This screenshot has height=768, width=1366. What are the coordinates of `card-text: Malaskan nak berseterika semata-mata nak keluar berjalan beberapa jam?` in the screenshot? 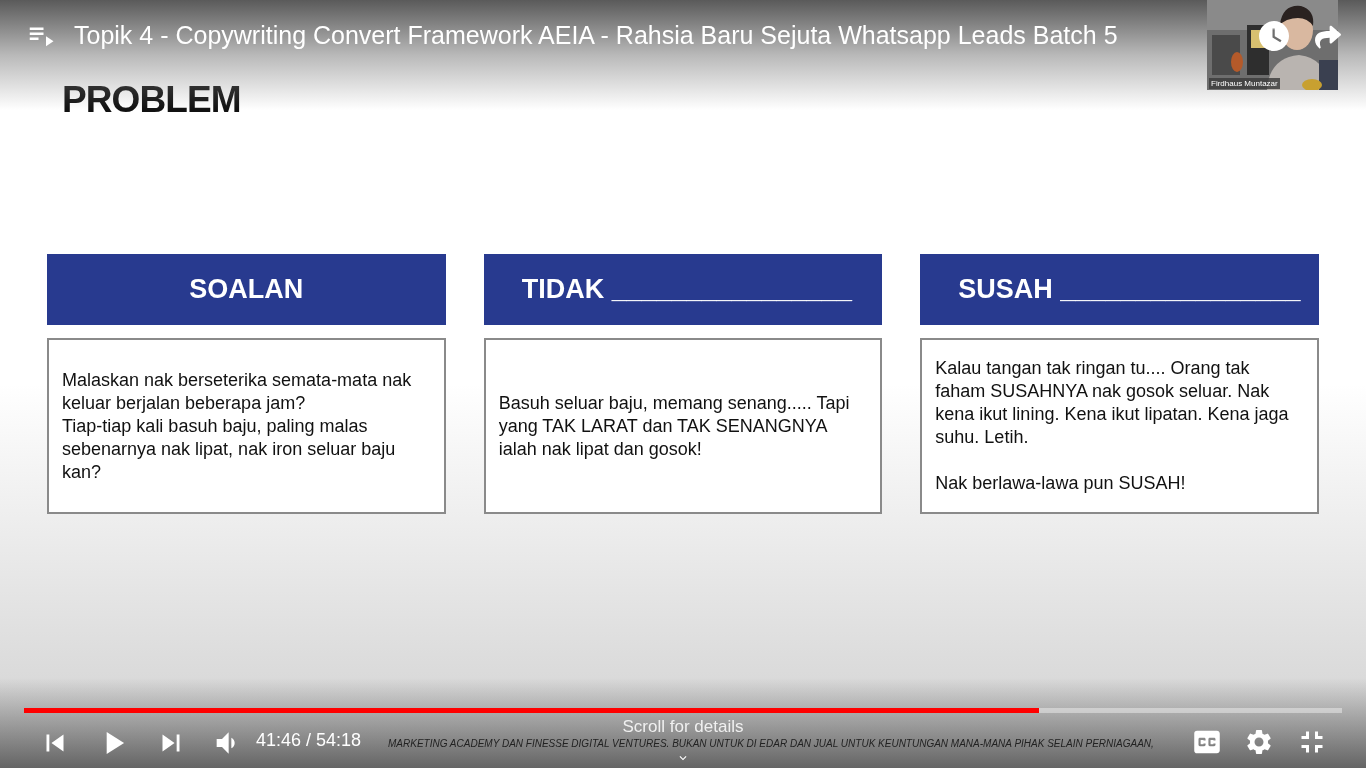 It's located at (237, 391).